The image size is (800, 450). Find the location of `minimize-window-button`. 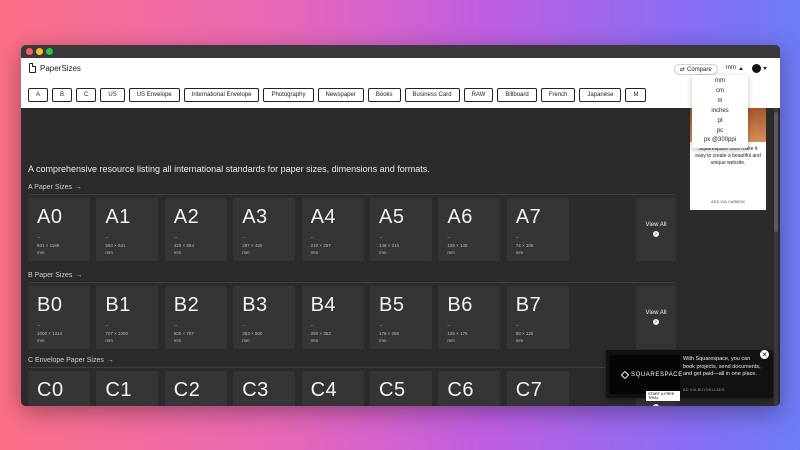

minimize-window-button is located at coordinates (39, 51).